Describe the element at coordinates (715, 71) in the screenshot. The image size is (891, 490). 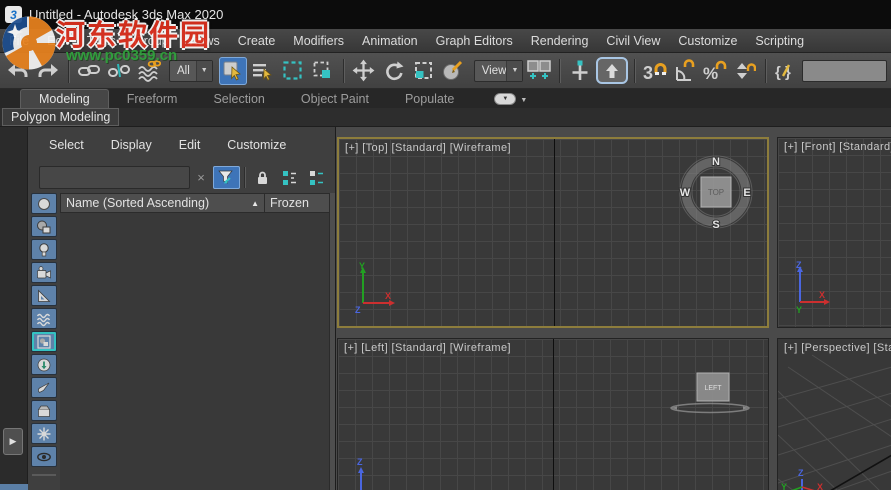
I see `percent-snap-button: %` at that location.